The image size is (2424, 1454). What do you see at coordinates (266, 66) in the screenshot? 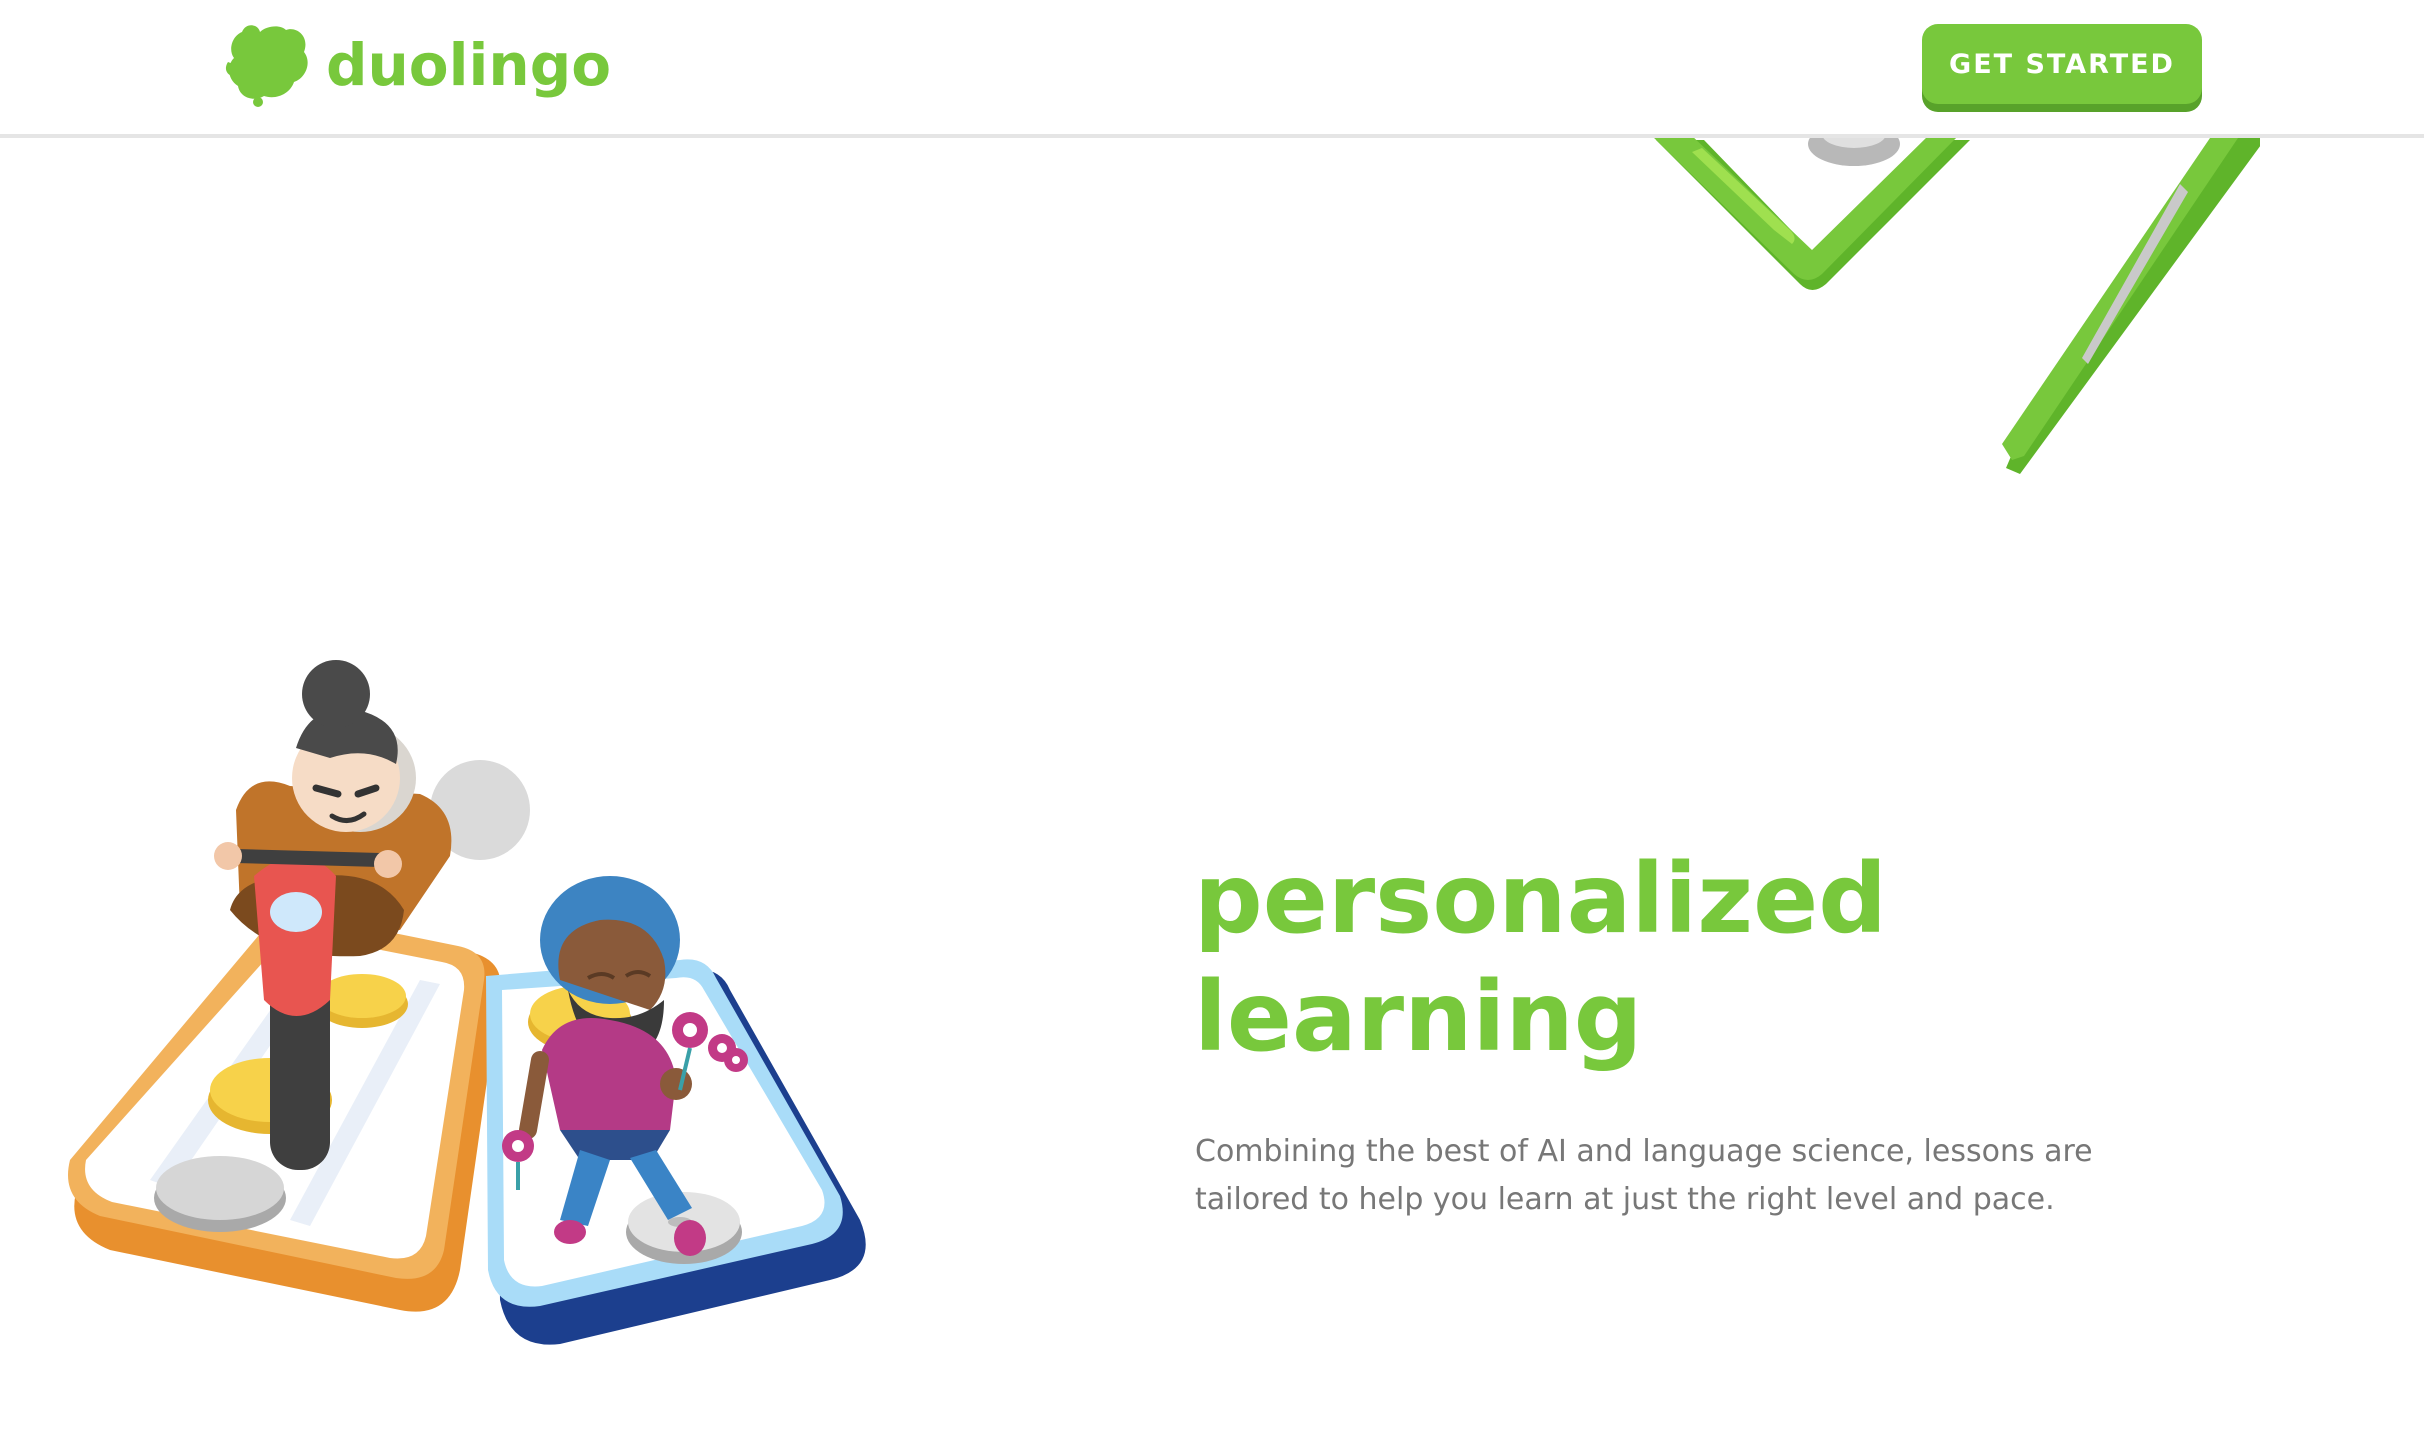
I see `duo-owl-logo-icon` at bounding box center [266, 66].